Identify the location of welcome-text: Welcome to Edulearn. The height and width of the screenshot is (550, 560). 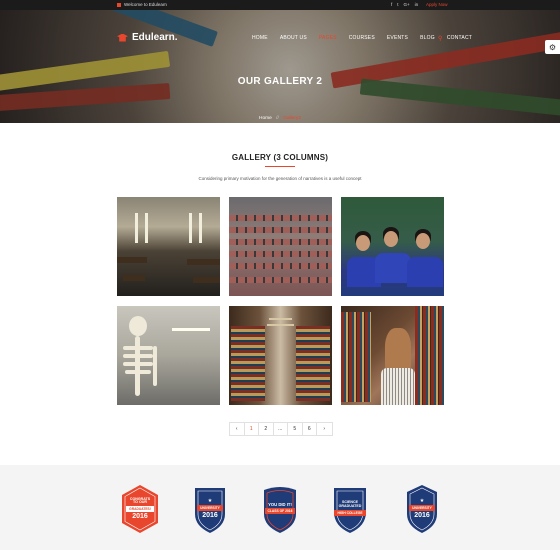
(145, 4).